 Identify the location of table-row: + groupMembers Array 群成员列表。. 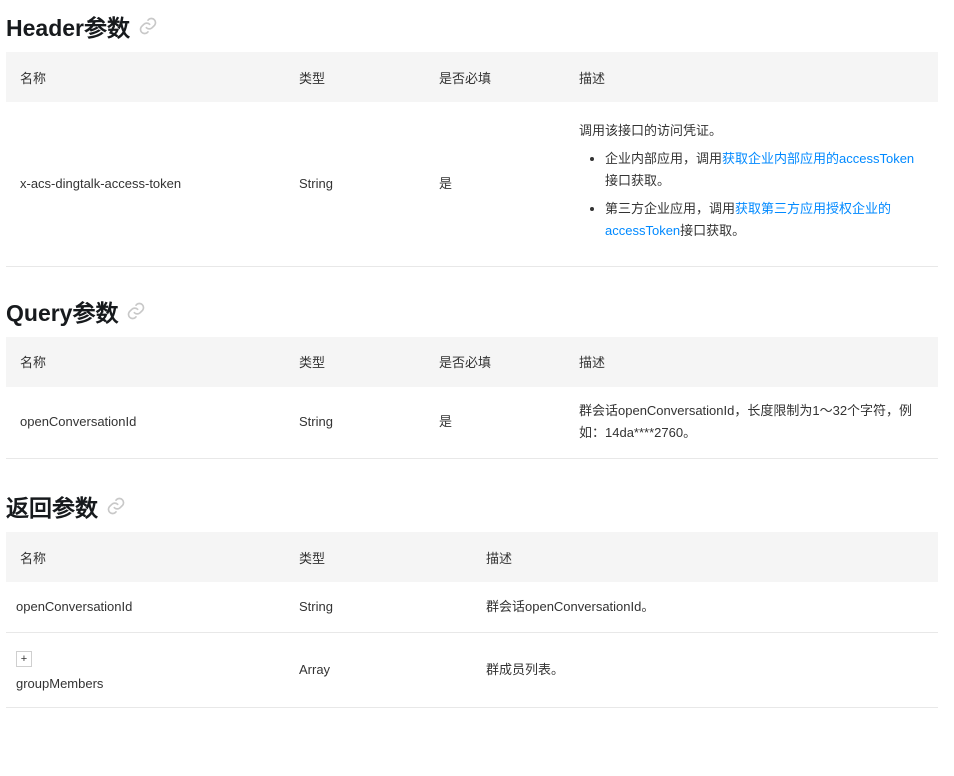
(472, 670).